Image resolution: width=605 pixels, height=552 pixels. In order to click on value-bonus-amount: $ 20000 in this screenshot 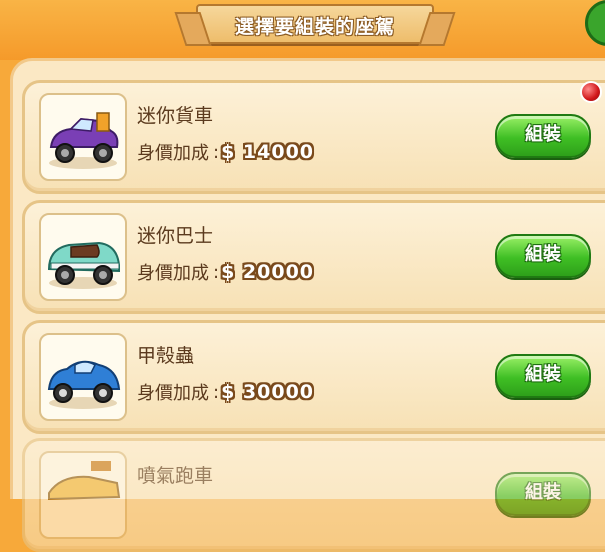, I will do `click(268, 272)`.